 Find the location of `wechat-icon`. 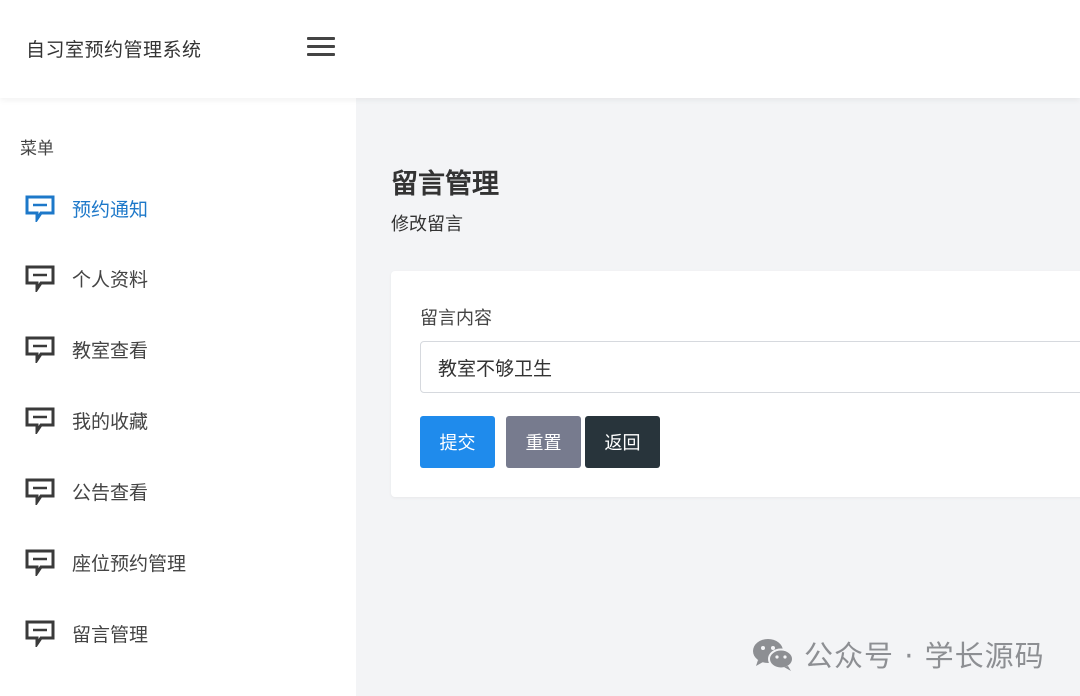

wechat-icon is located at coordinates (773, 655).